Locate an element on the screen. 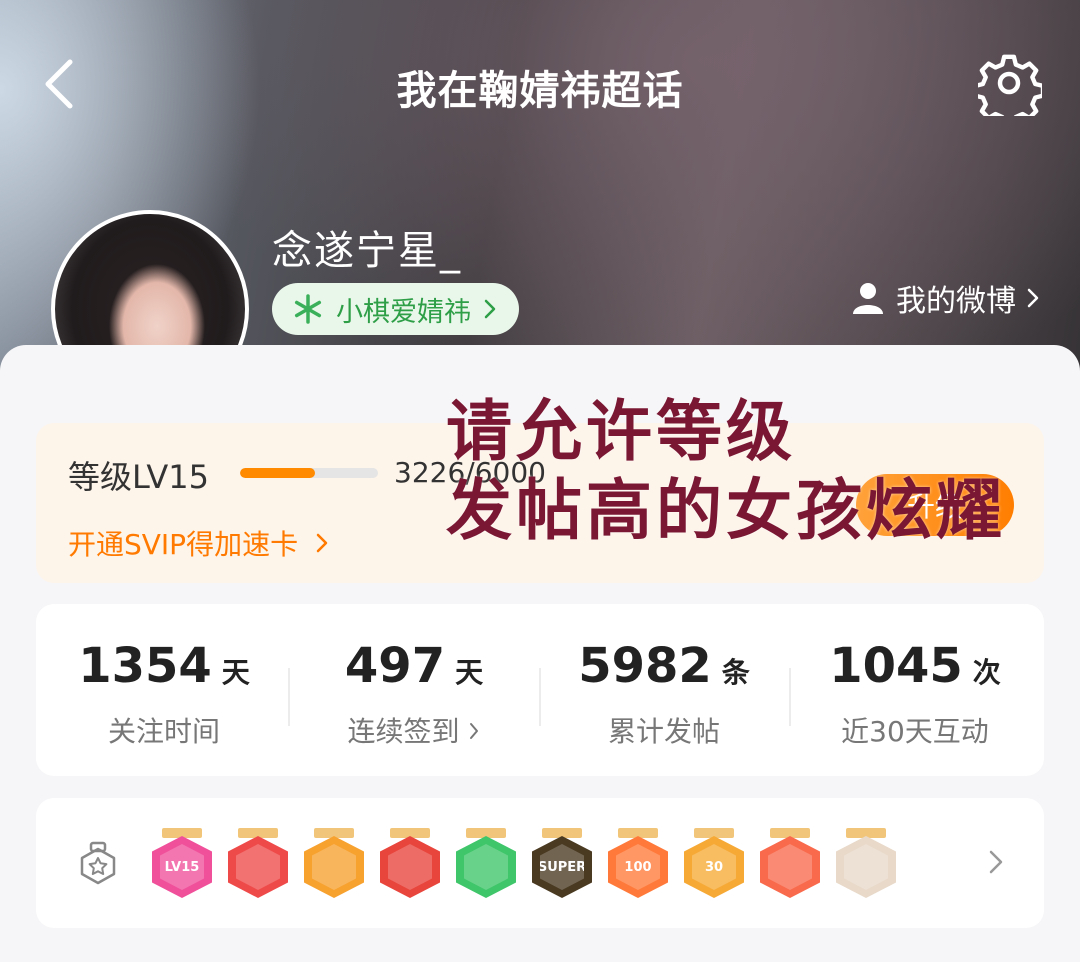 The image size is (1080, 962). stat-label: 连续签到 is located at coordinates (403, 731).